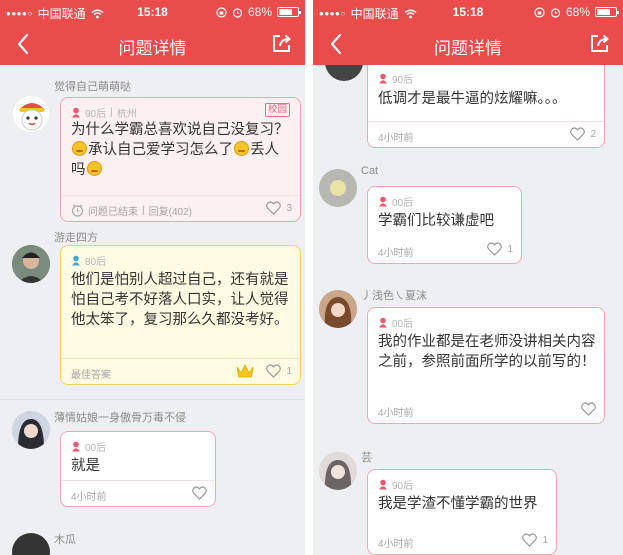  I want to click on like-count: 3, so click(289, 208).